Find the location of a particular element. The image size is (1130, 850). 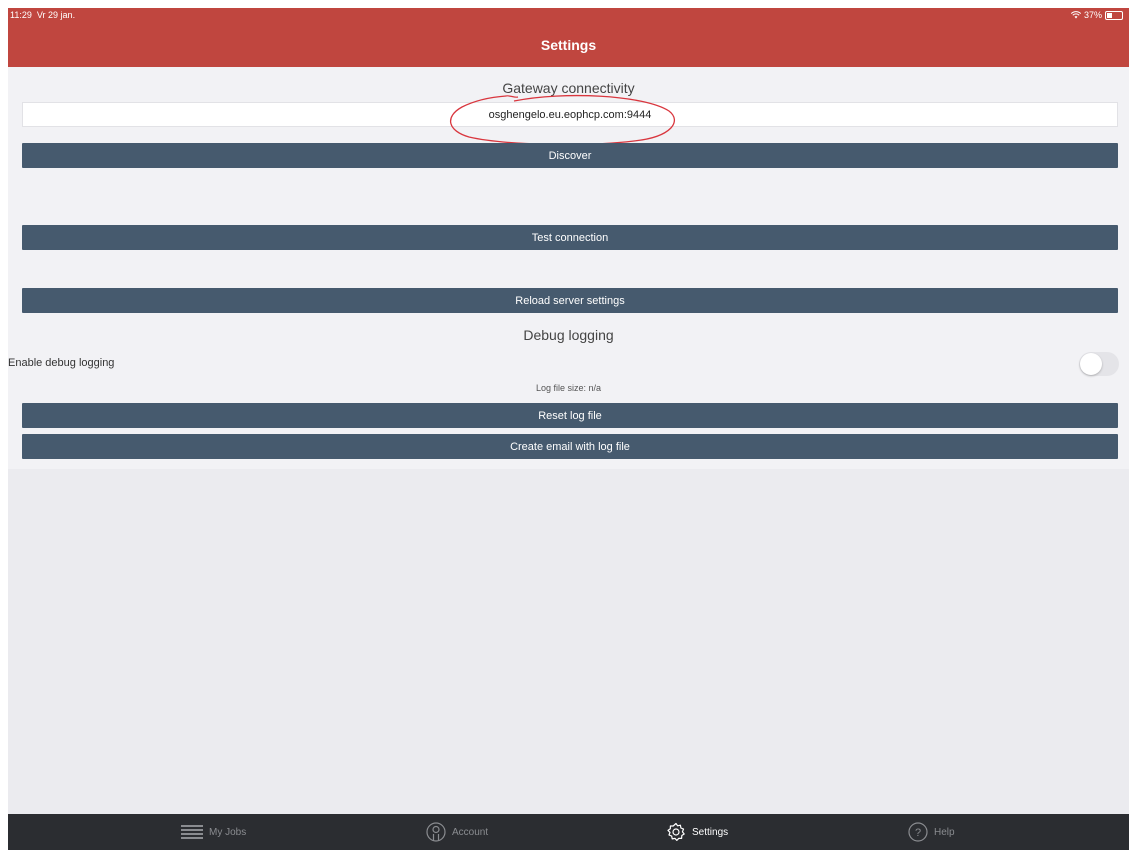

debug-section-title: Debug logging is located at coordinates (568, 335).